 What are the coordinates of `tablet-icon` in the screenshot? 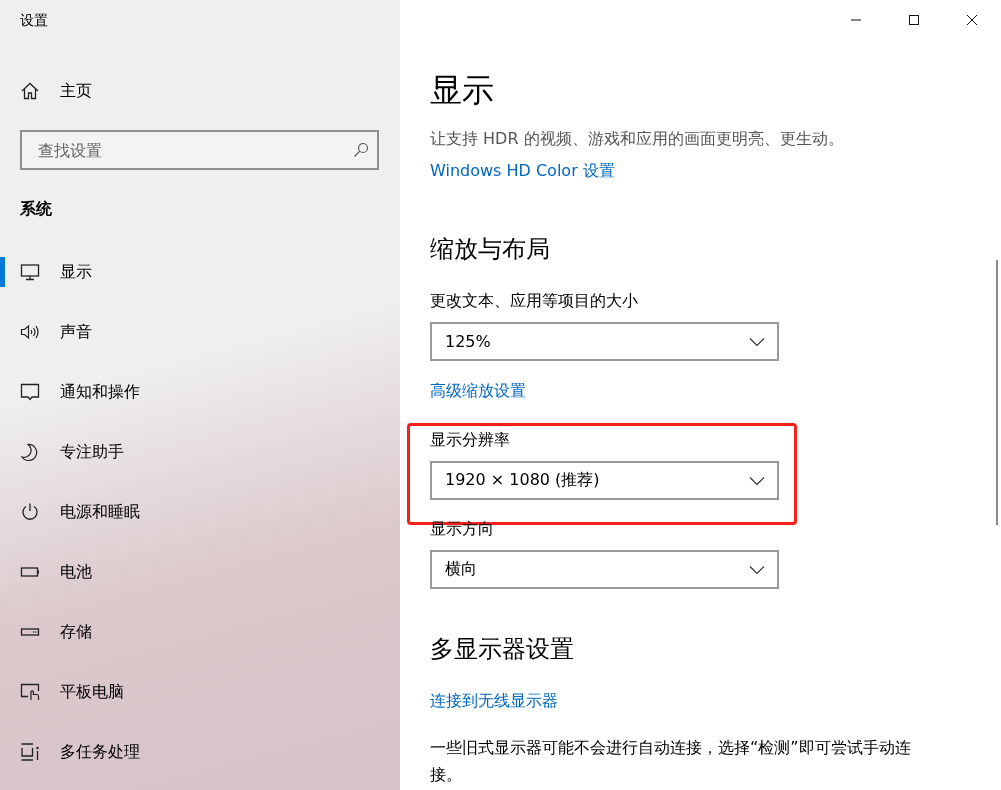 It's located at (30, 692).